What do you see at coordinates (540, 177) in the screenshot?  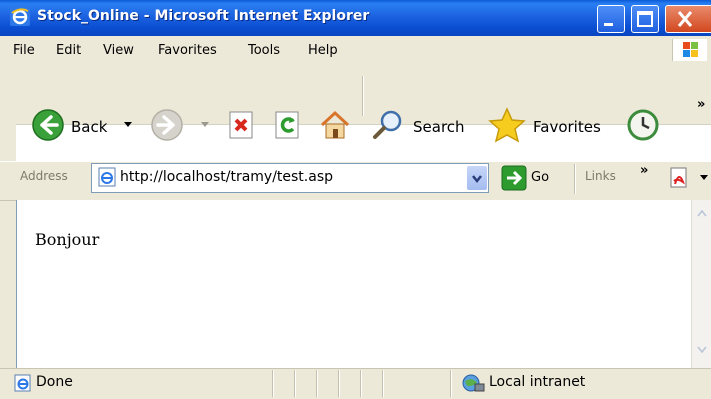 I see `go-button-label: Go` at bounding box center [540, 177].